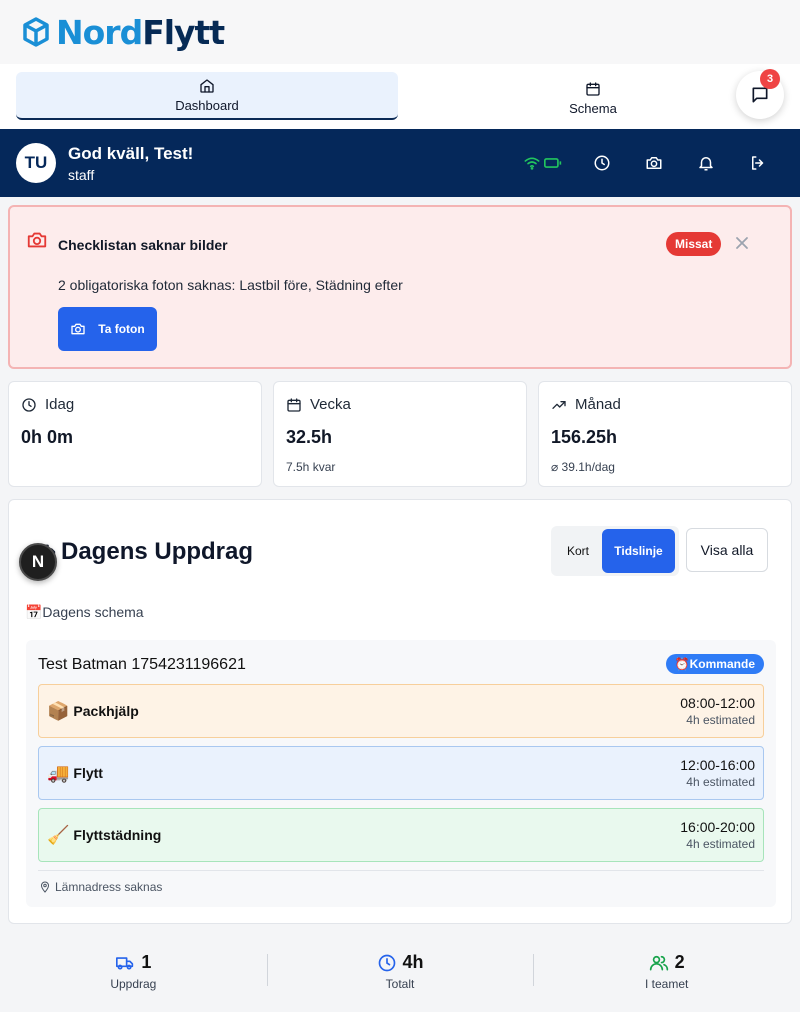 The height and width of the screenshot is (1012, 800). I want to click on task-moving: 🚚 Flytt 12:00-16:00 4h estimated, so click(401, 773).